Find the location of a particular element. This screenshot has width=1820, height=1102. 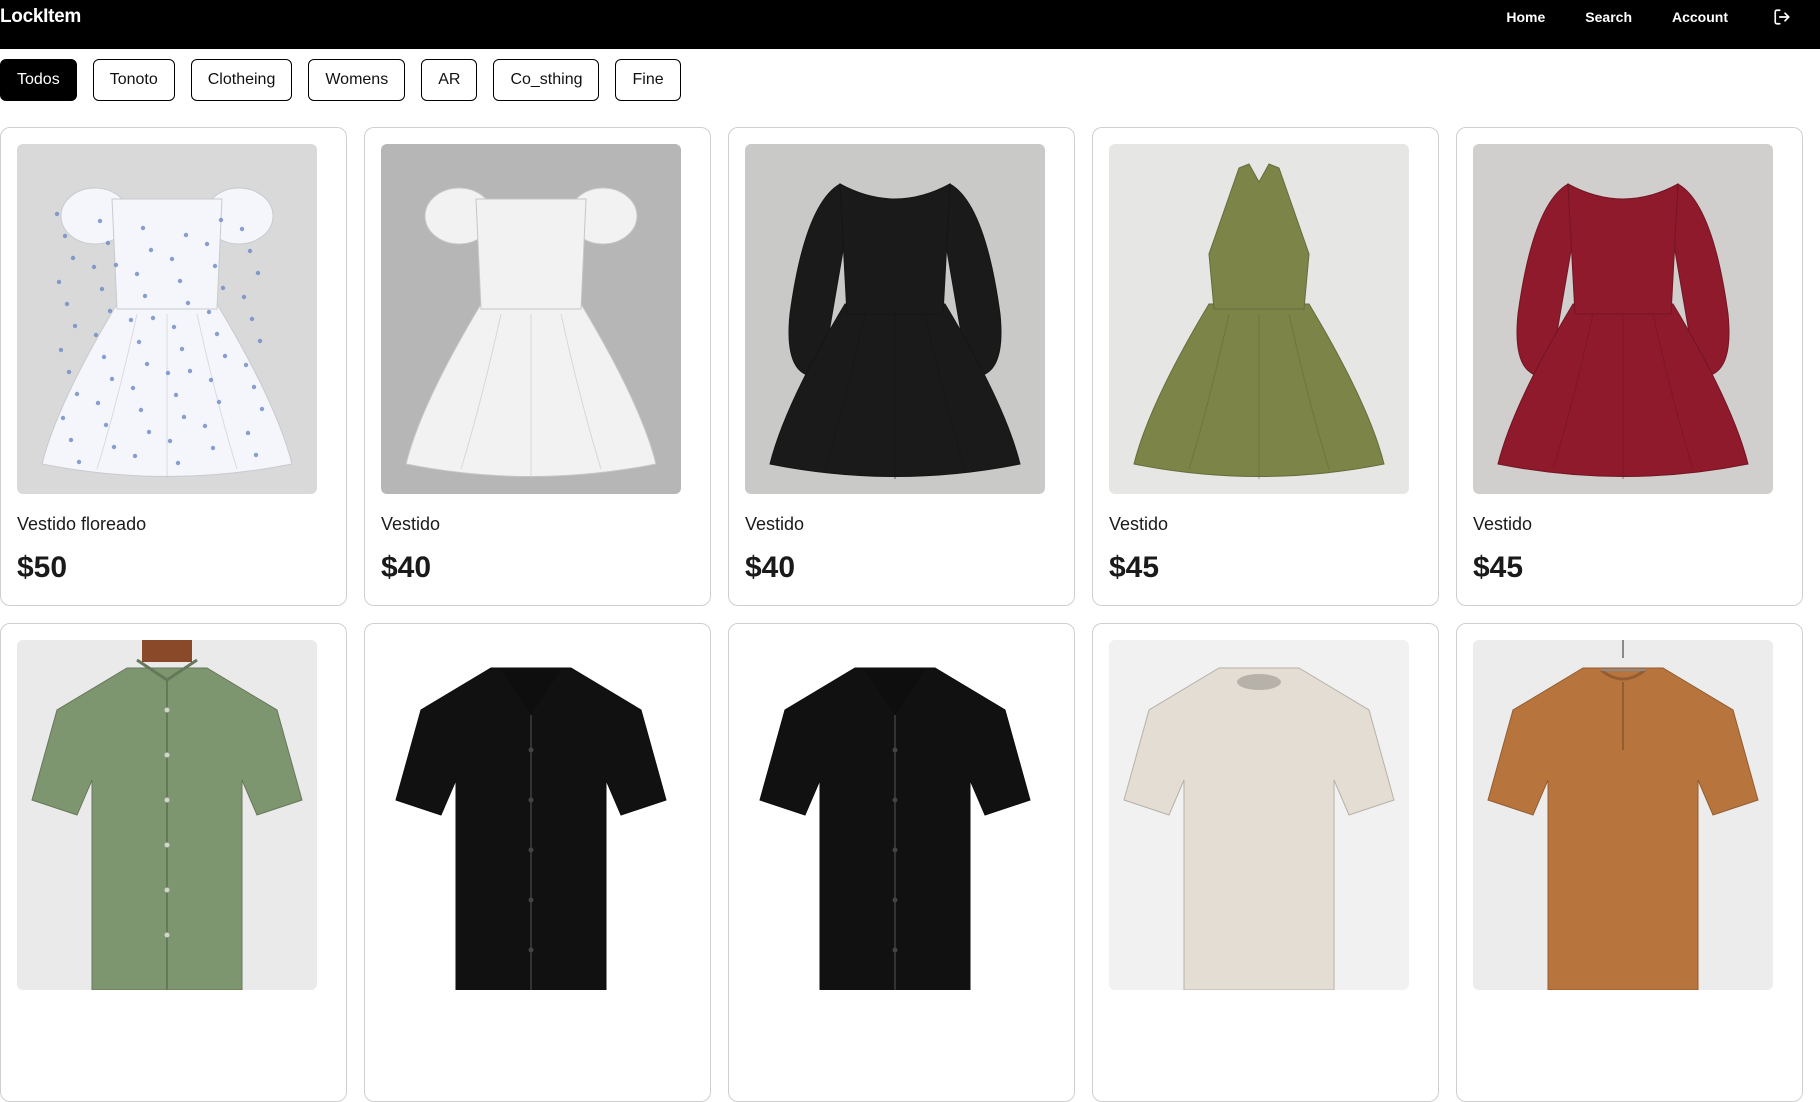

product-image-burgundy-dress is located at coordinates (1623, 319).